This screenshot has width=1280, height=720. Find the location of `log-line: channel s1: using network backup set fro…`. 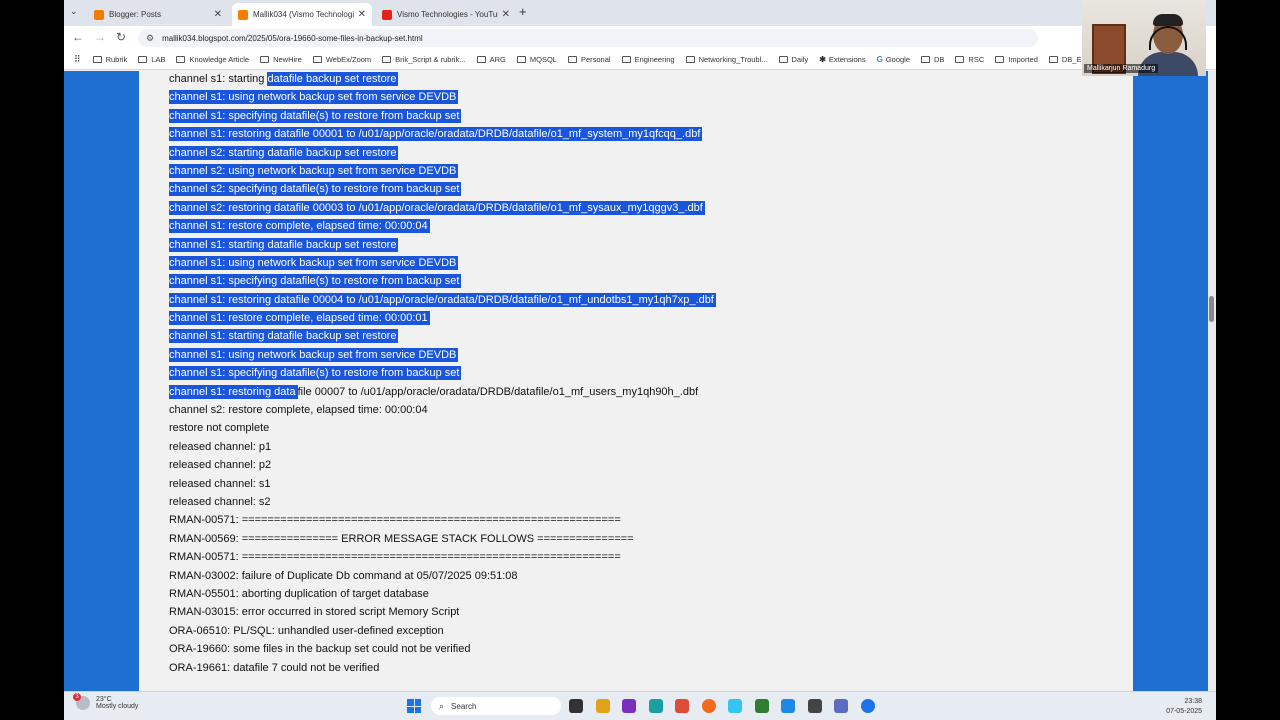

log-line: channel s1: using network backup set fro… is located at coordinates (442, 264).